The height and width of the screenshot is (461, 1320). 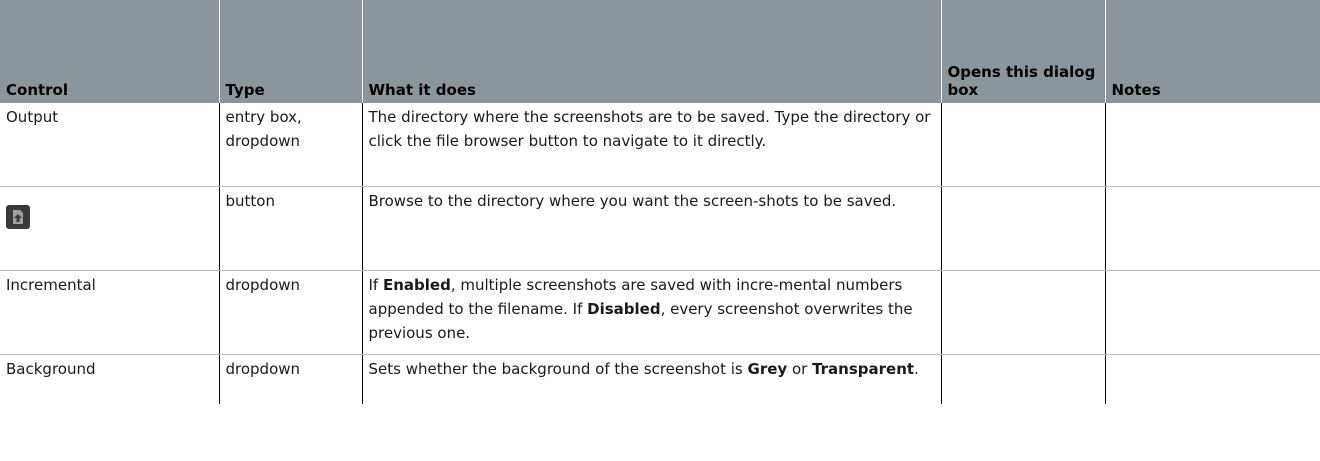 I want to click on header-notes: Notes, so click(x=1212, y=51).